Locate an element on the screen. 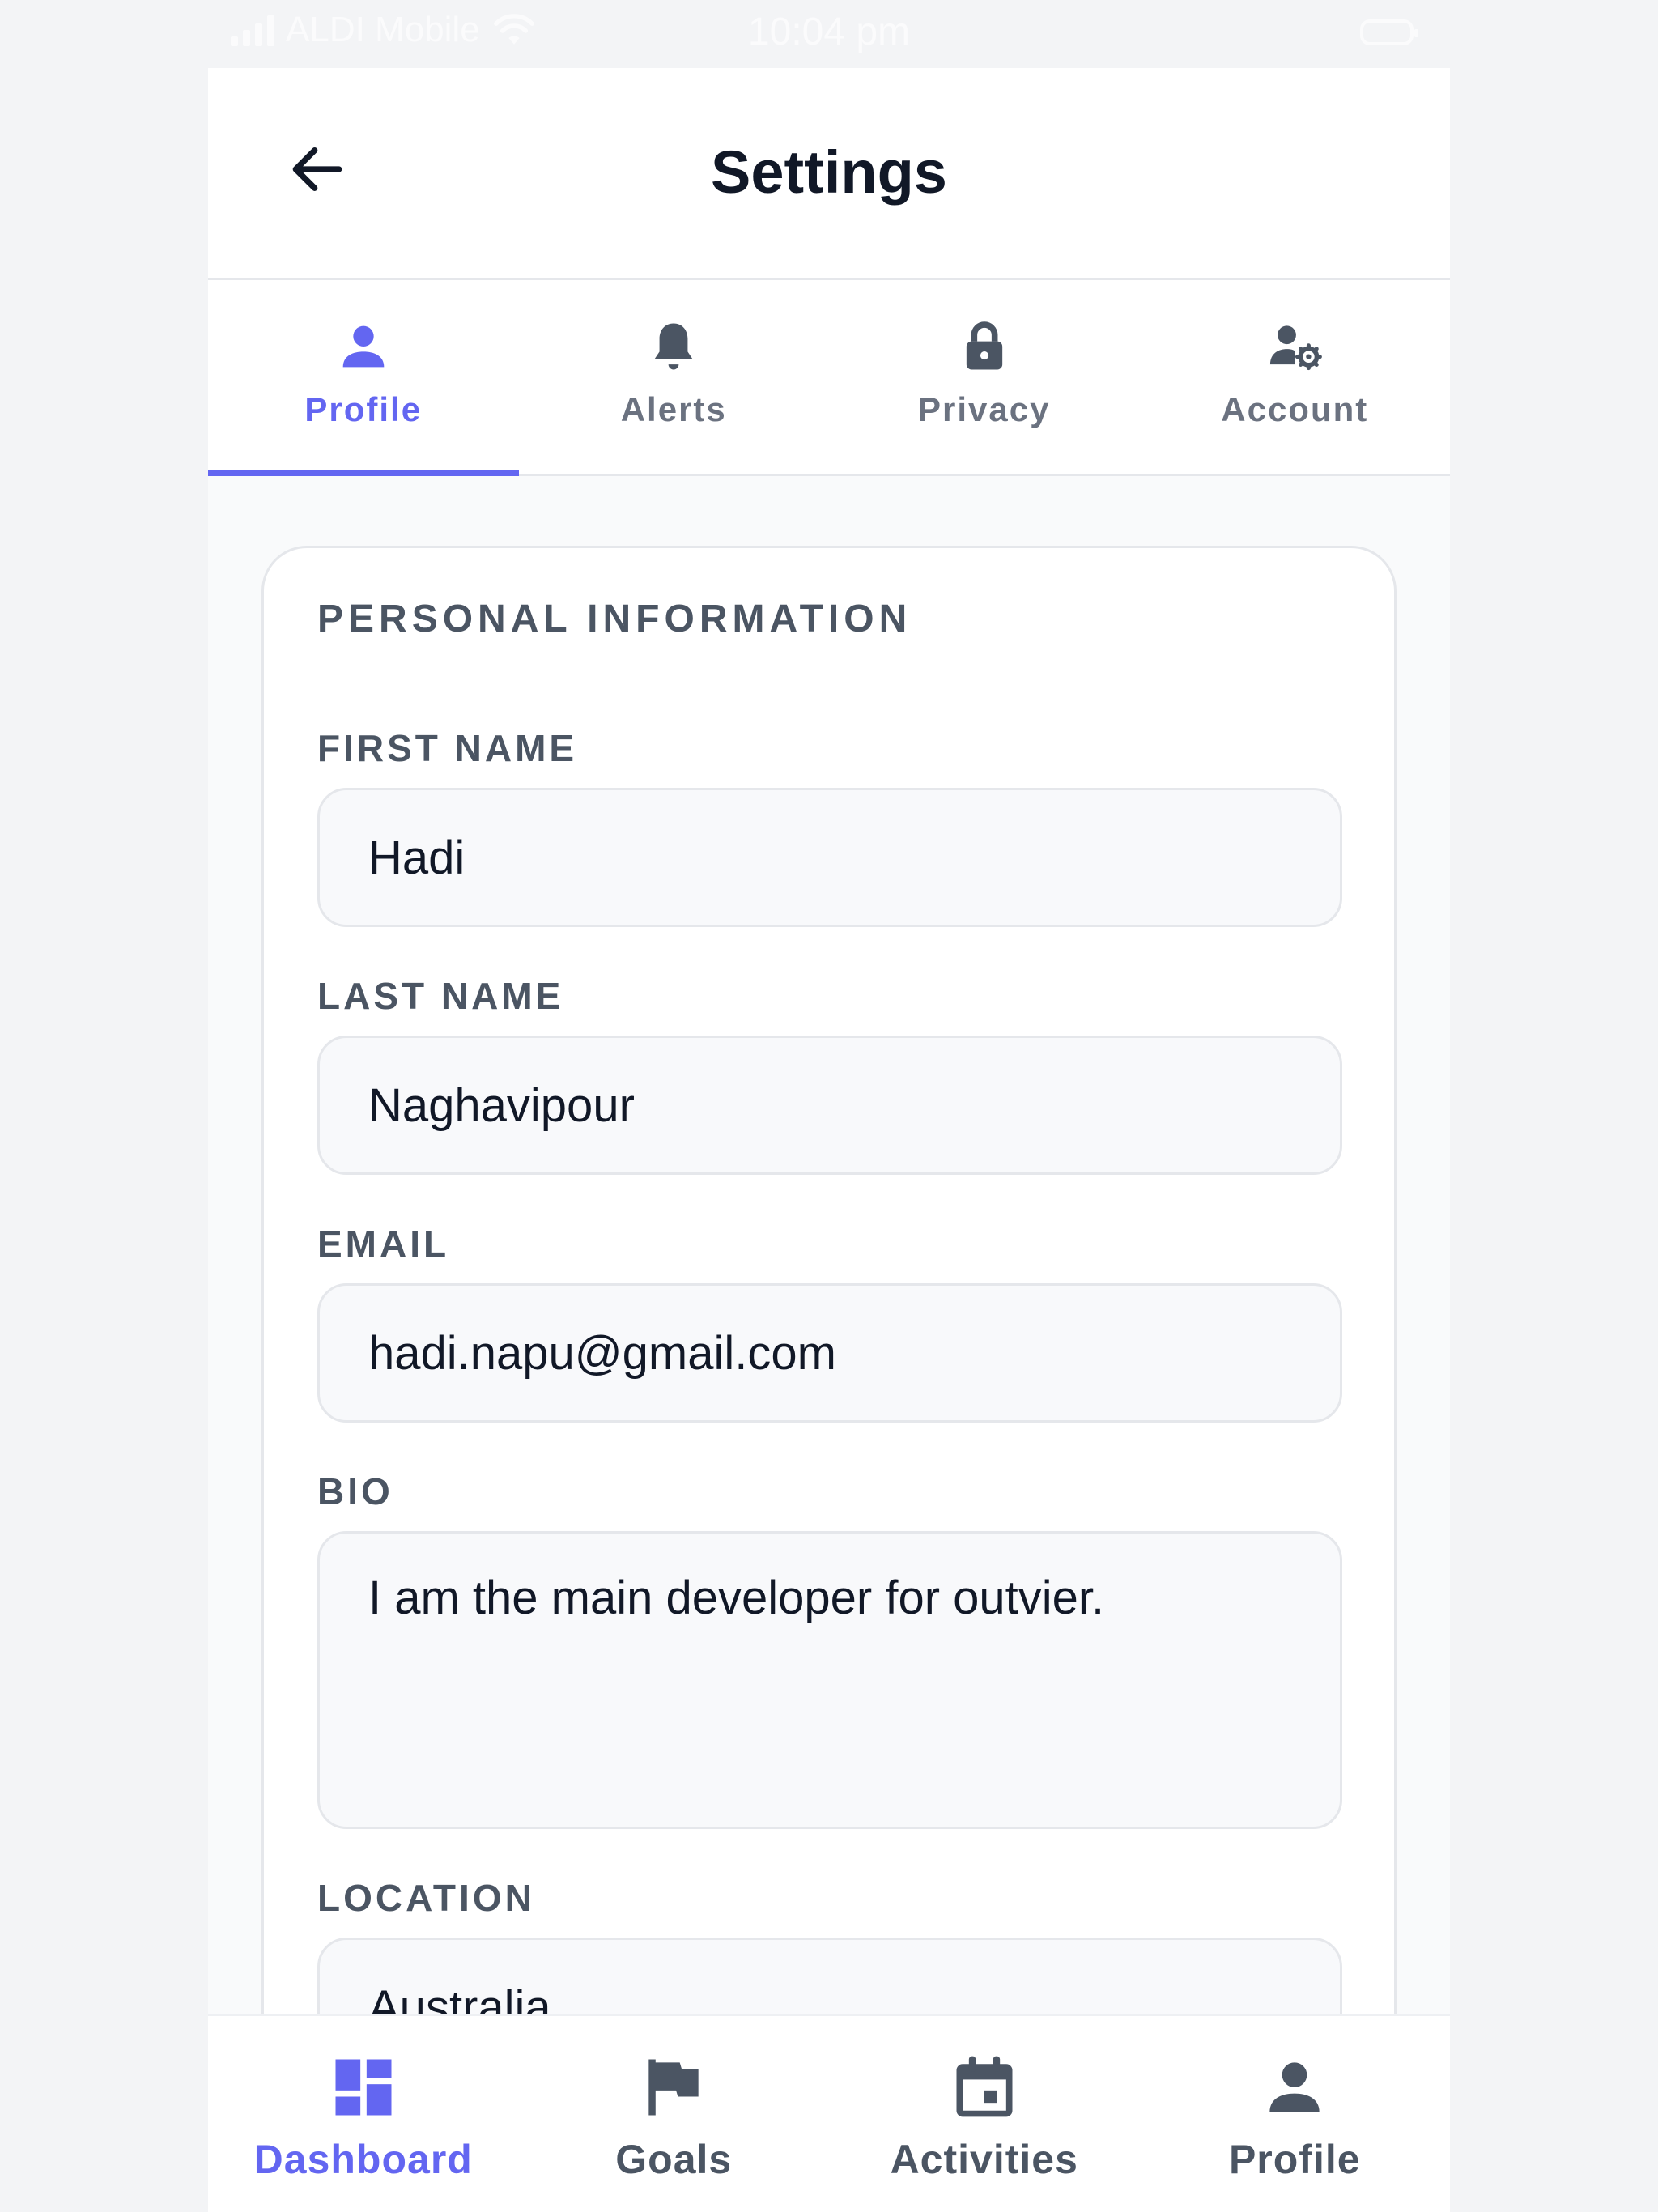 This screenshot has height=2212, width=1658. status-bar: ALDI Mobile 10:04 pm is located at coordinates (829, 34).